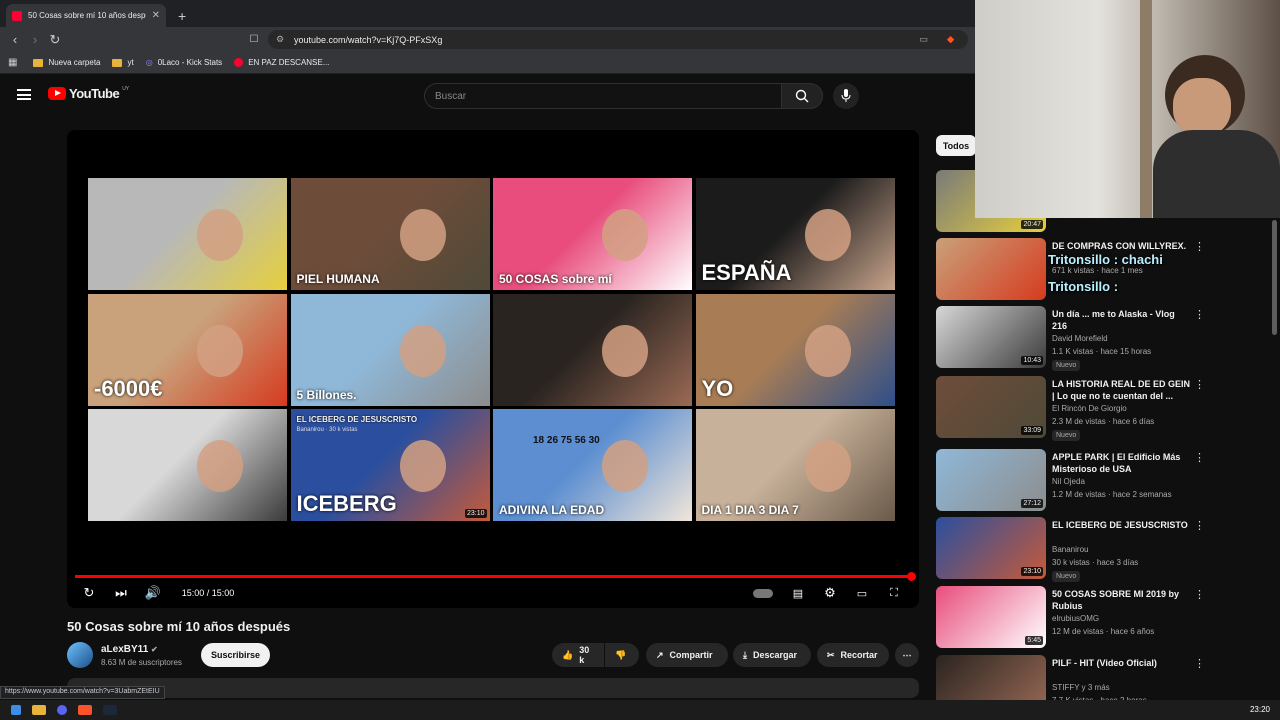 The height and width of the screenshot is (720, 1280). What do you see at coordinates (182, 16) in the screenshot?
I see `new-tab-icon: +` at bounding box center [182, 16].